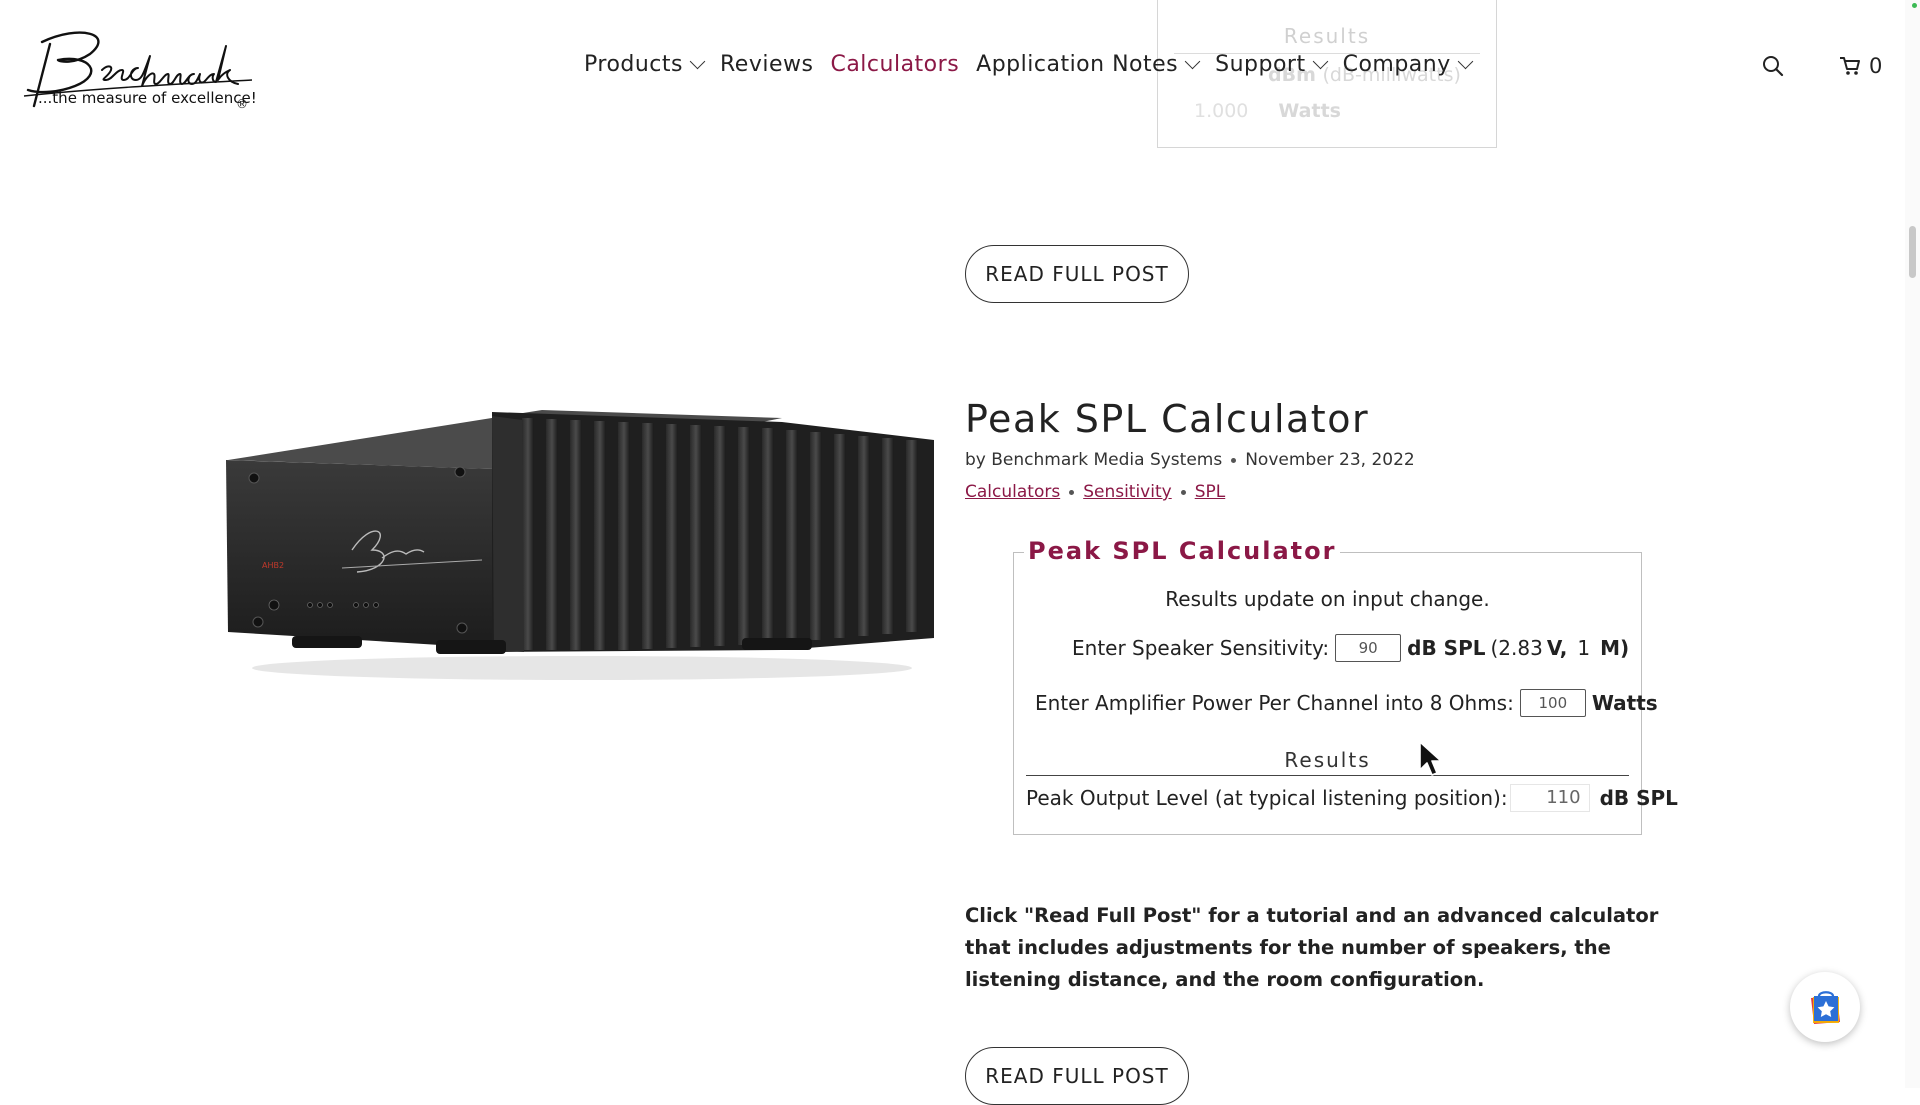  Describe the element at coordinates (1912, 544) in the screenshot. I see `page-scrollbar` at that location.